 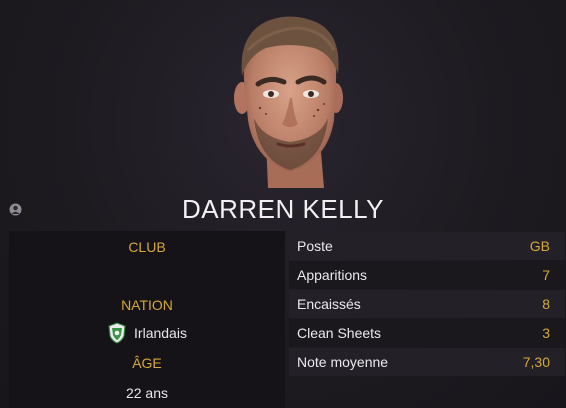 I want to click on stat-row-conceded: Encaissés 8, so click(x=427, y=304).